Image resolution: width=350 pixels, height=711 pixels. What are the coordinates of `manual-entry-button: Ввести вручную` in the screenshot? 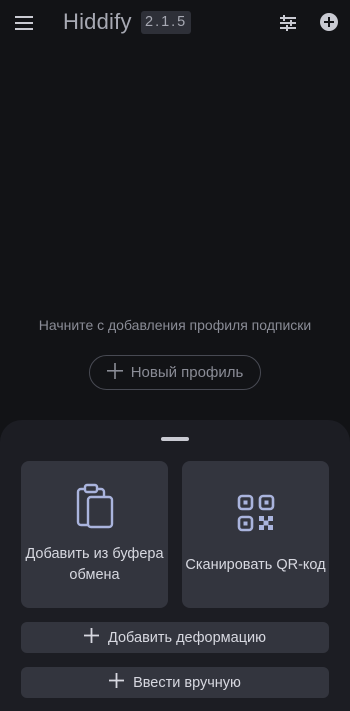 It's located at (175, 682).